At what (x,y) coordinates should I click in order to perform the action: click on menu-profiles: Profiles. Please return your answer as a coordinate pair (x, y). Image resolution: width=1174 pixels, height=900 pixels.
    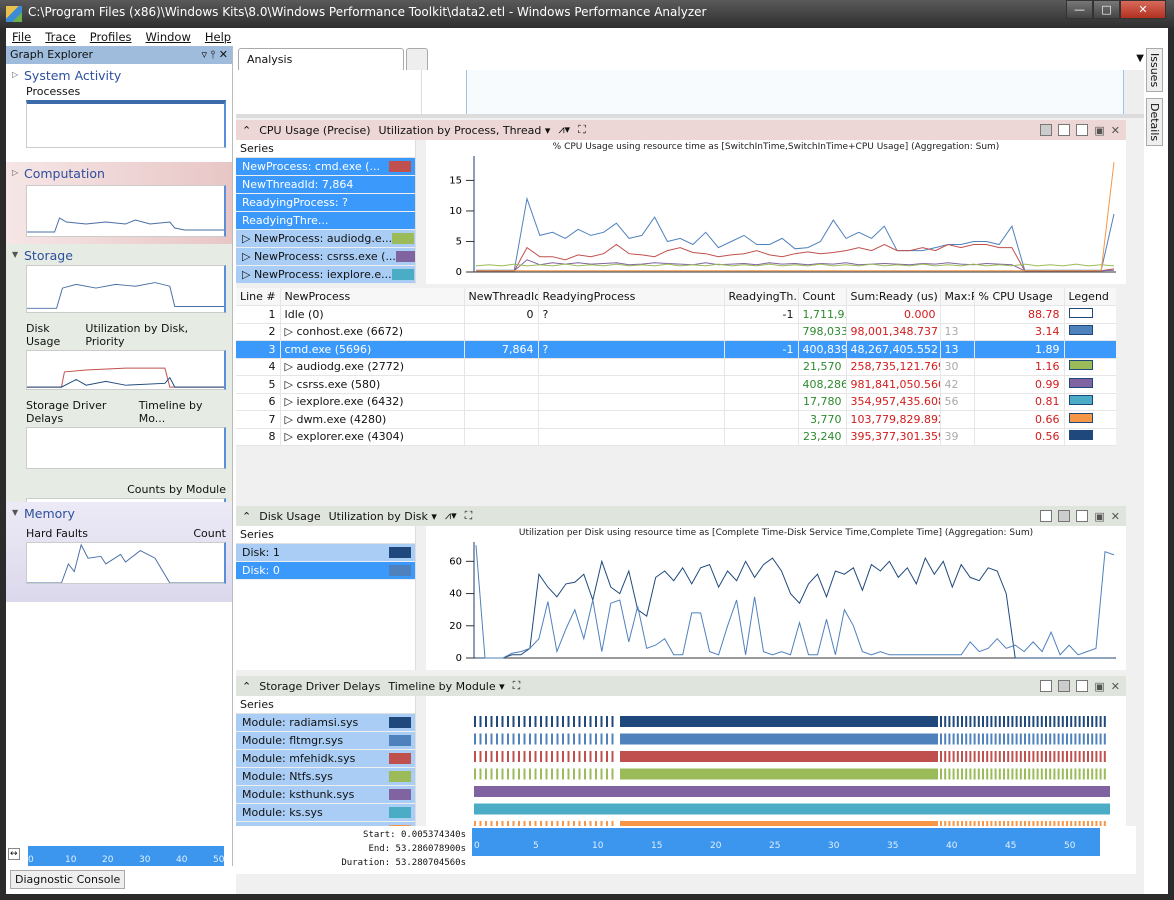
    Looking at the image, I should click on (111, 37).